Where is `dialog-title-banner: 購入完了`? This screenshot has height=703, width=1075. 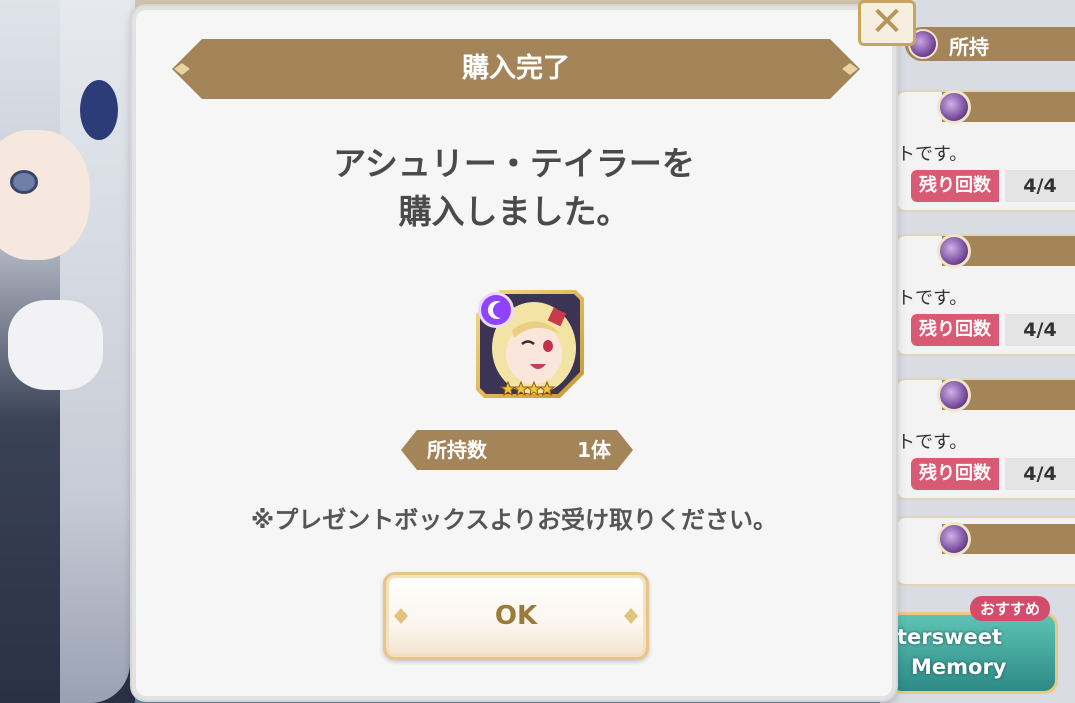 dialog-title-banner: 購入完了 is located at coordinates (516, 69).